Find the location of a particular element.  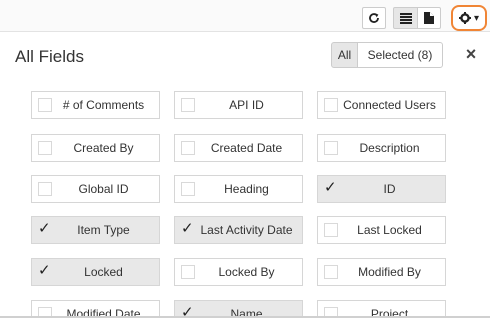

field-option-label: Global ID is located at coordinates (103, 189).